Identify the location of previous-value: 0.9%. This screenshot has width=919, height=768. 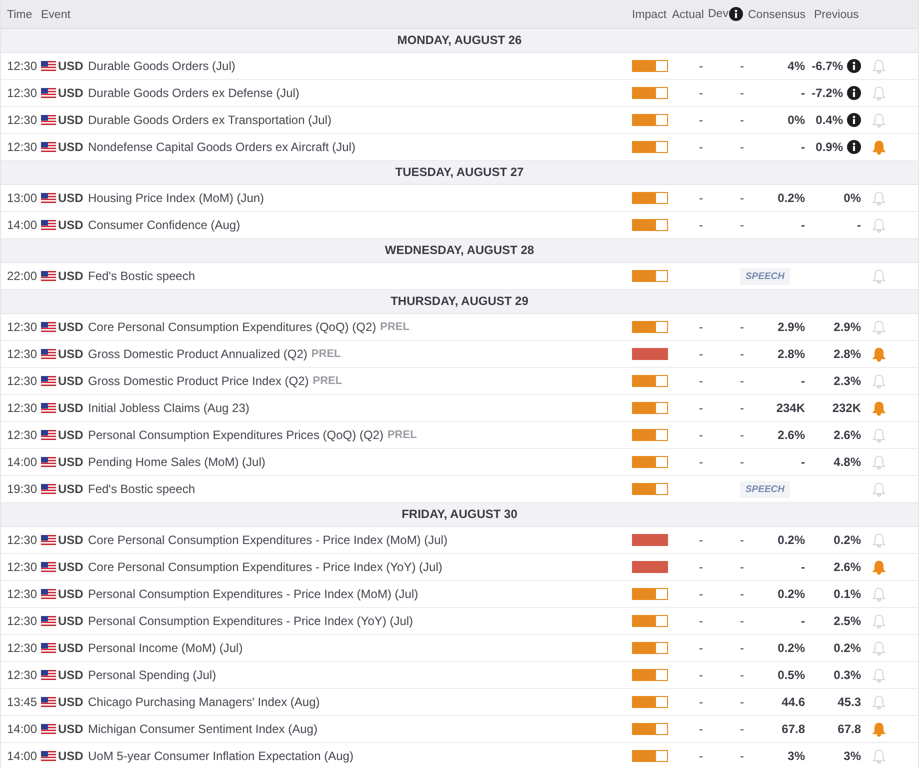
(829, 147).